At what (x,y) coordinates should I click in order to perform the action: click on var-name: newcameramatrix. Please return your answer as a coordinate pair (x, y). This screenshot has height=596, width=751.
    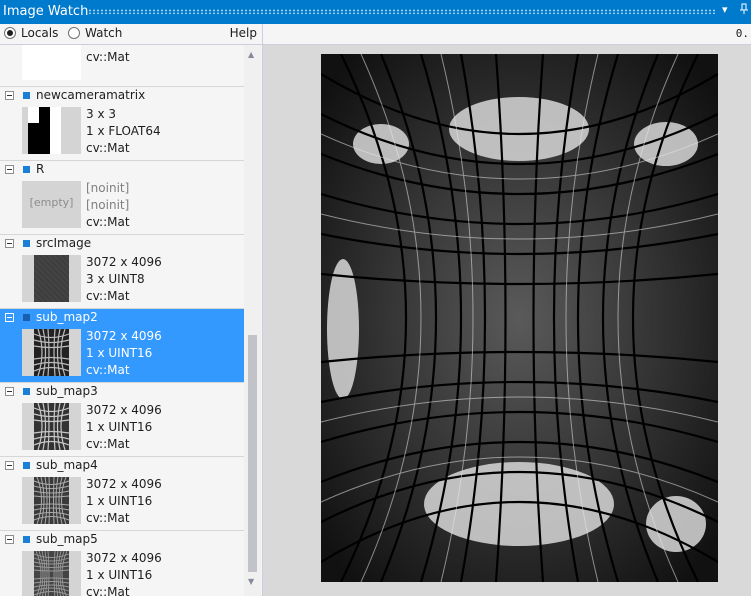
    Looking at the image, I should click on (91, 95).